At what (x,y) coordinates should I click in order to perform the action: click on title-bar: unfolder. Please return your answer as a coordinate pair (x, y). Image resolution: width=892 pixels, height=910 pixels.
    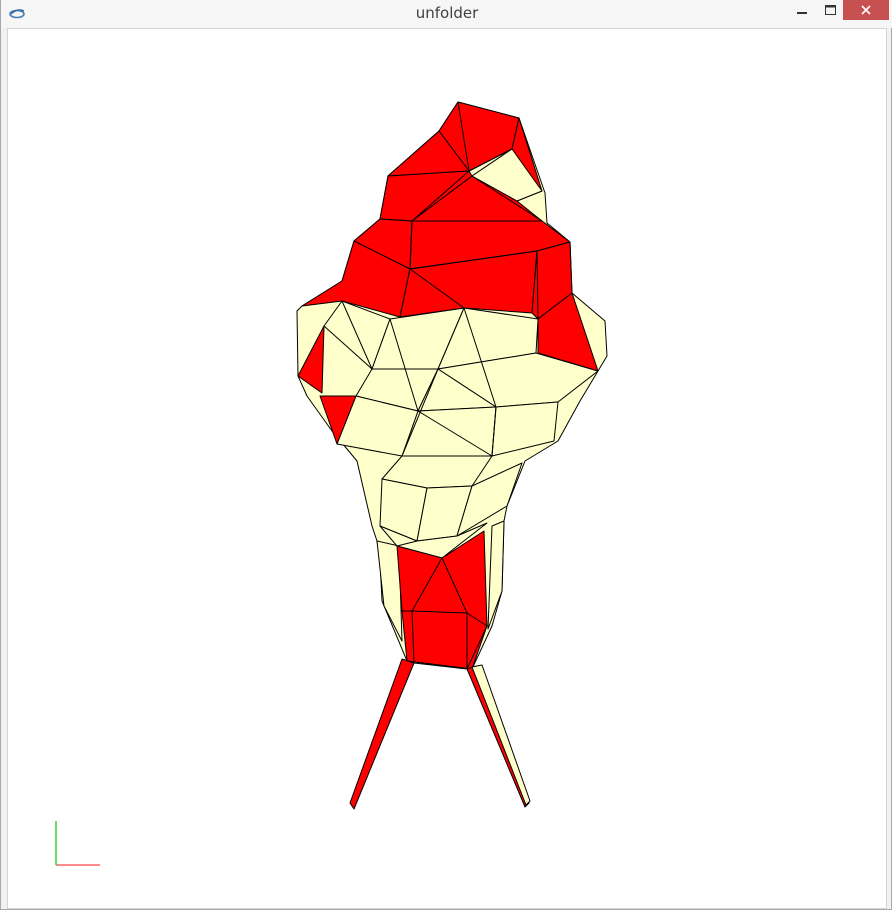
    Looking at the image, I should click on (446, 14).